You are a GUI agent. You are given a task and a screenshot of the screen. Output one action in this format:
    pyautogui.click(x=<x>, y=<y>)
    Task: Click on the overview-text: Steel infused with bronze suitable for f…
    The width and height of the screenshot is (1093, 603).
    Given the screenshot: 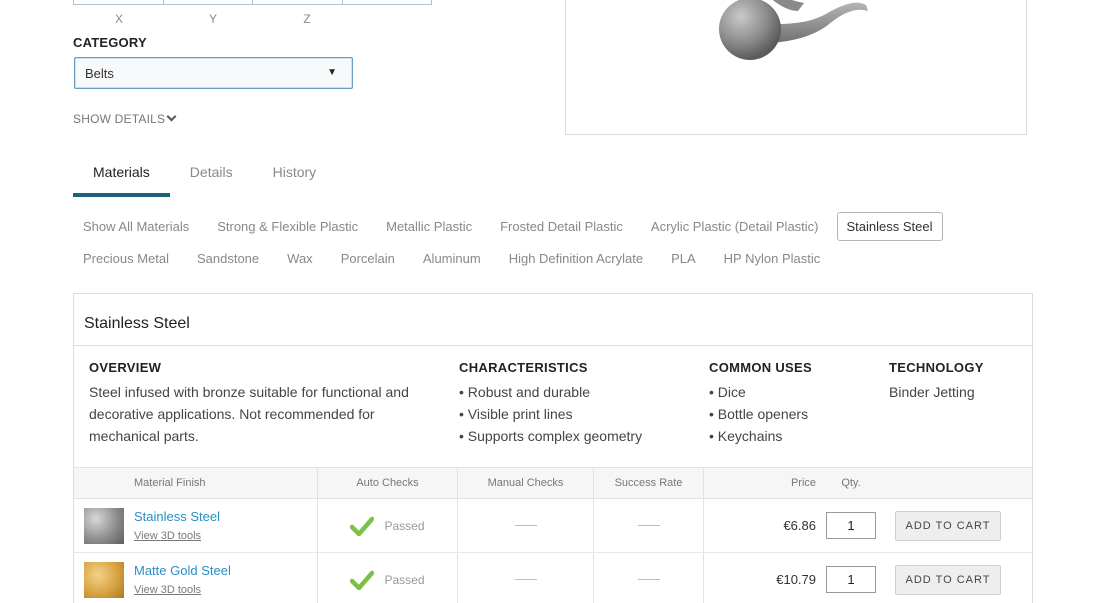 What is the action you would take?
    pyautogui.click(x=249, y=414)
    